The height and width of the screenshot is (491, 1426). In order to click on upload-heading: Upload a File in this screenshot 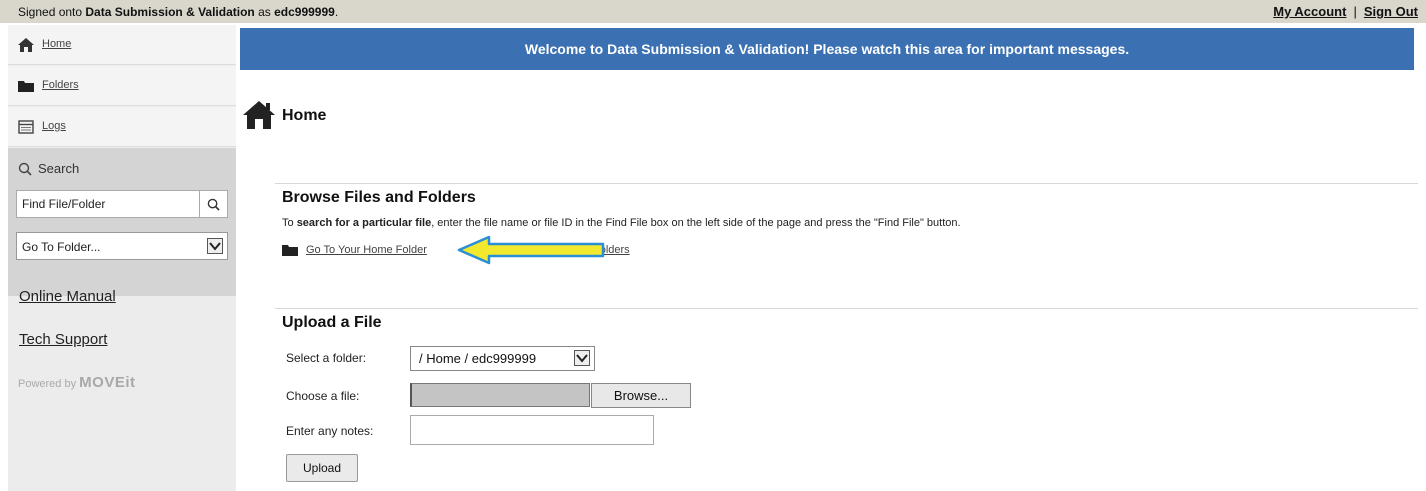, I will do `click(332, 322)`.